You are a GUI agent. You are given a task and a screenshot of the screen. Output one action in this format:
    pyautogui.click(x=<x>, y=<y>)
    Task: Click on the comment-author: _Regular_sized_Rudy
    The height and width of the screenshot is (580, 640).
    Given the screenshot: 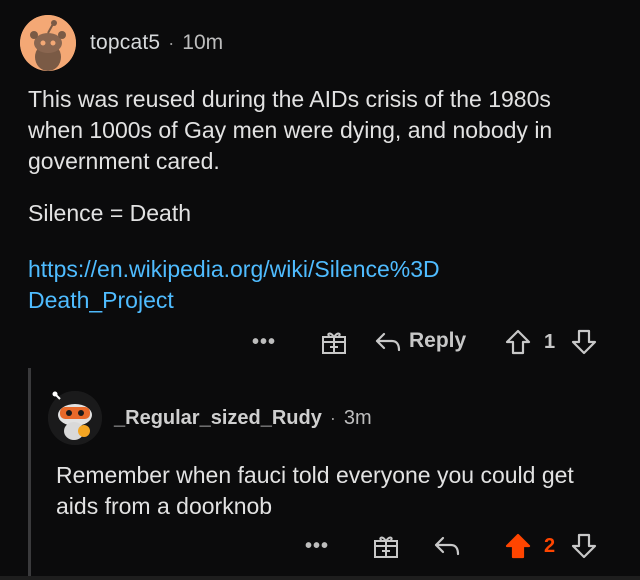 What is the action you would take?
    pyautogui.click(x=218, y=418)
    